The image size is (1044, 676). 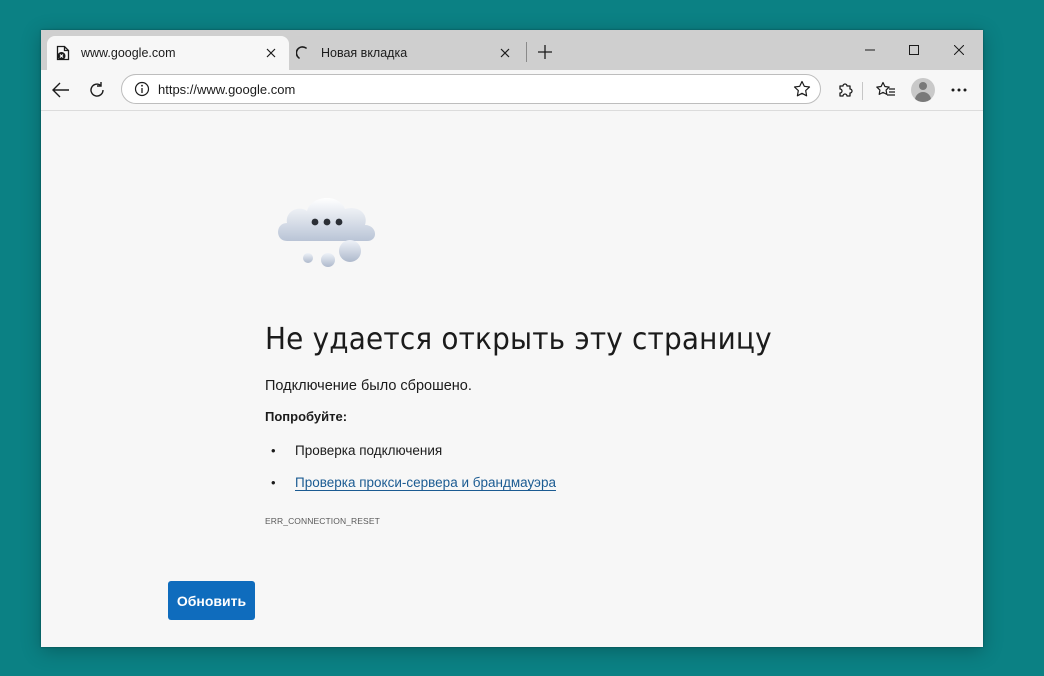 I want to click on cloud-error-icon, so click(x=328, y=229).